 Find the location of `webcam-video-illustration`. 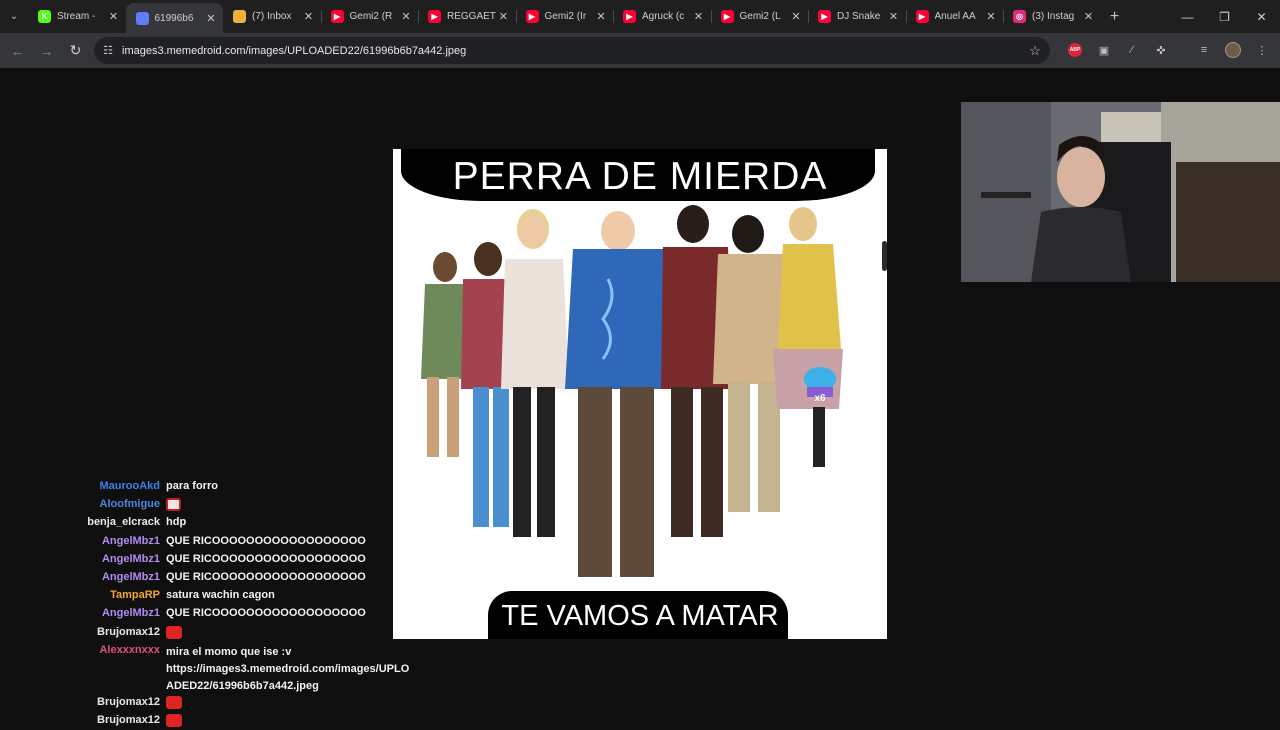

webcam-video-illustration is located at coordinates (1120, 192).